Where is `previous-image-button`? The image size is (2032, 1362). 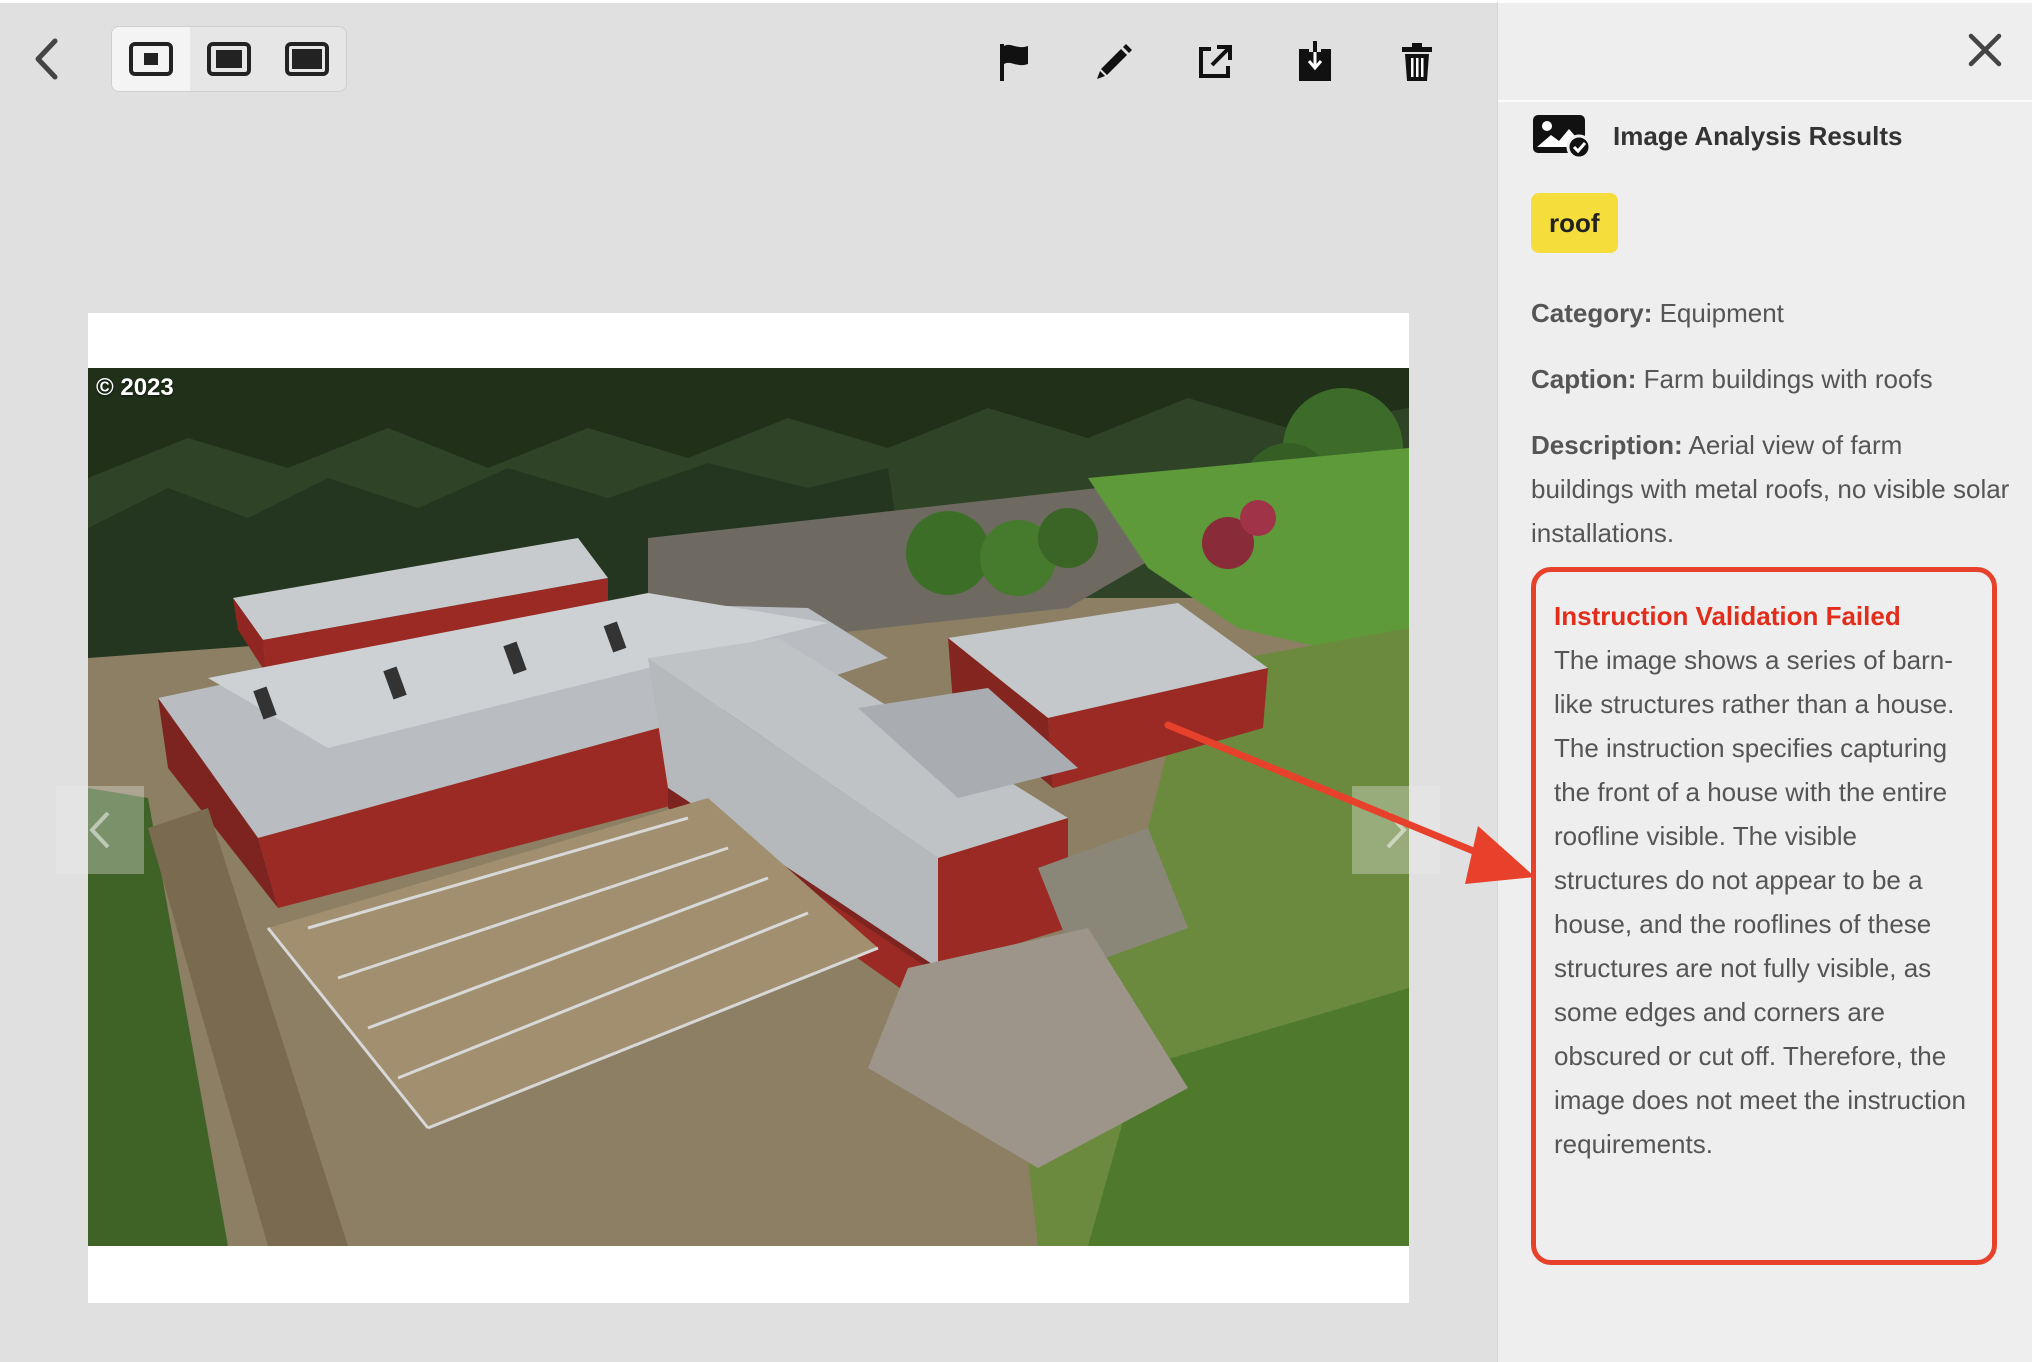 previous-image-button is located at coordinates (100, 830).